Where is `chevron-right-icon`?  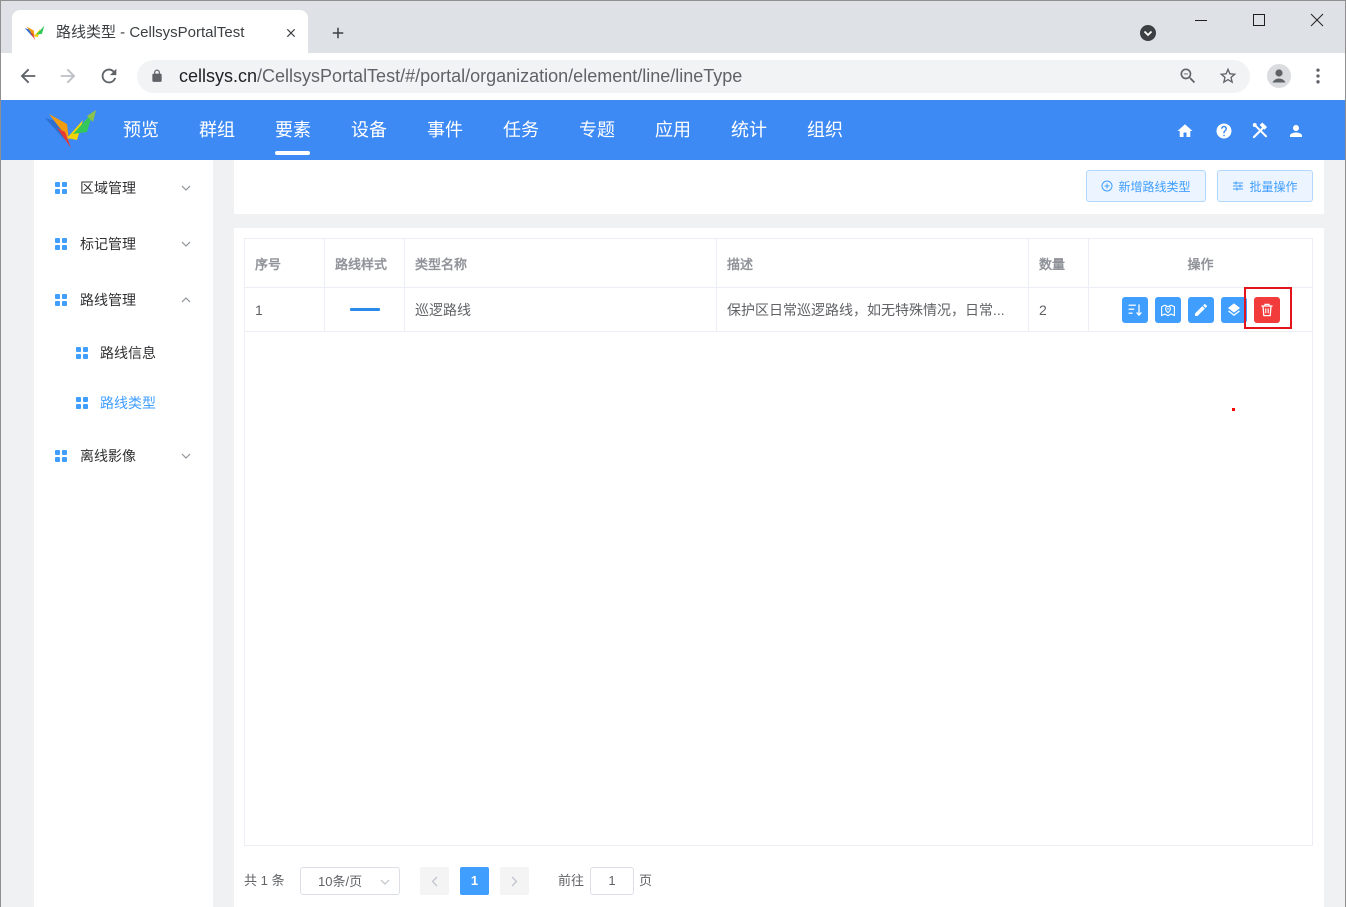
chevron-right-icon is located at coordinates (514, 881).